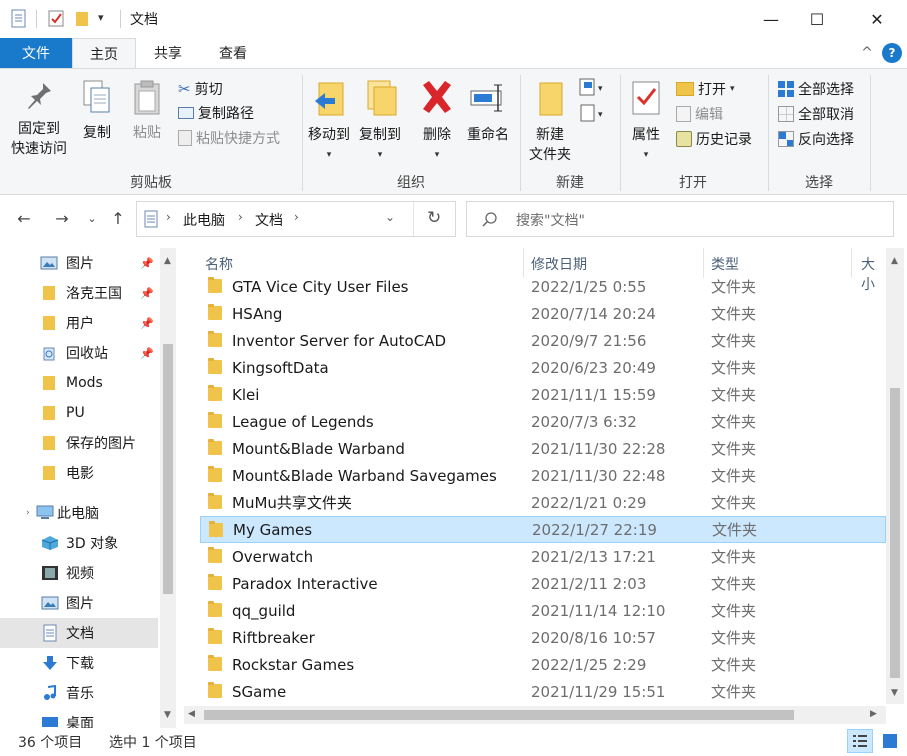  Describe the element at coordinates (104, 53) in the screenshot. I see `tab-home: 主页` at that location.